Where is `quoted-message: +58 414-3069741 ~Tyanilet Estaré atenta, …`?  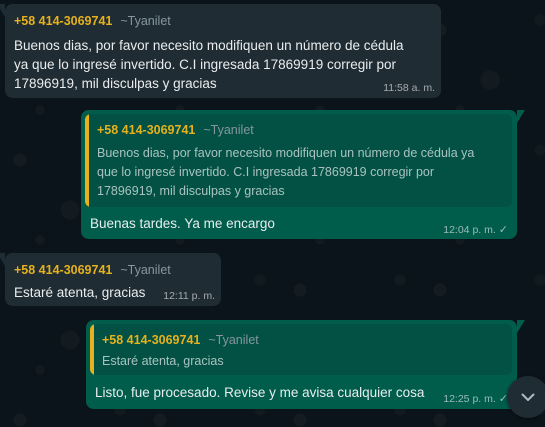
quoted-message: +58 414-3069741 ~Tyanilet Estaré atenta, … is located at coordinates (301, 349).